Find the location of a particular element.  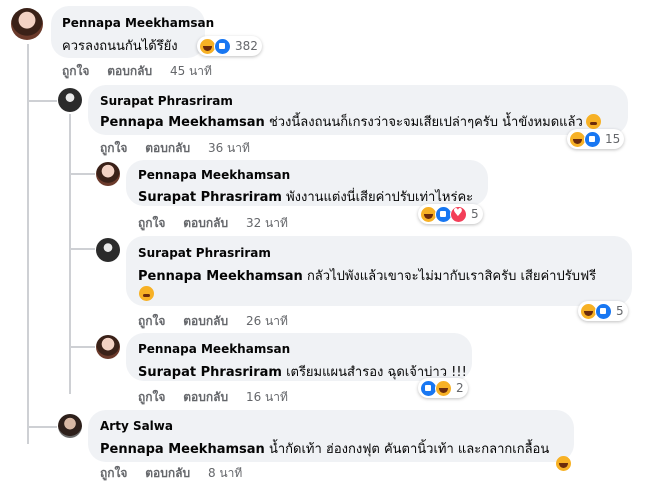

comment-actions: ถูกใจ ตอบกลับ 45 นาที is located at coordinates (144, 71).